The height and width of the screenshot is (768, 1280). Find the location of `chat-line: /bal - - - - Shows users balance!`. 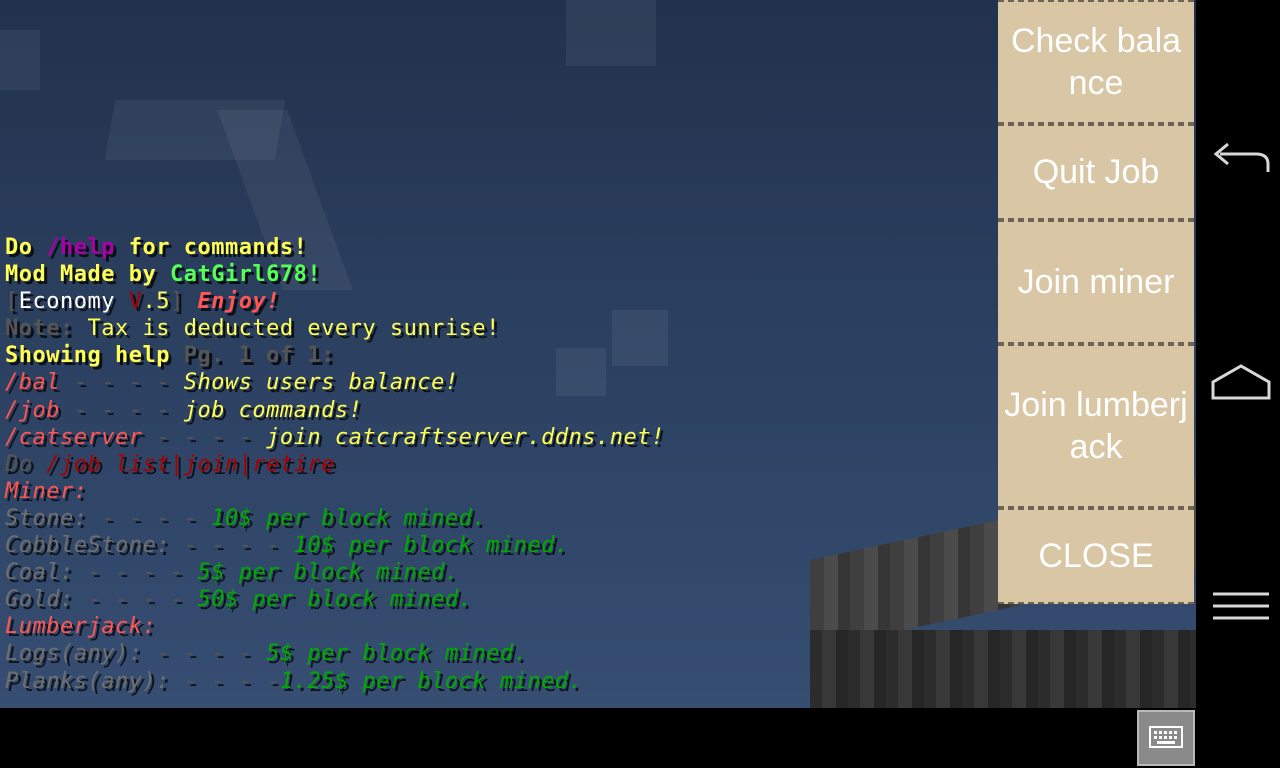

chat-line: /bal - - - - Shows users balance! is located at coordinates (455, 382).